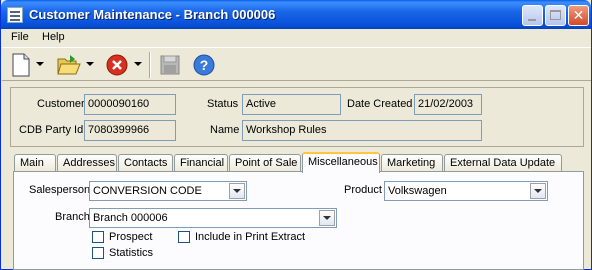  I want to click on close-icon: ✕, so click(578, 15).